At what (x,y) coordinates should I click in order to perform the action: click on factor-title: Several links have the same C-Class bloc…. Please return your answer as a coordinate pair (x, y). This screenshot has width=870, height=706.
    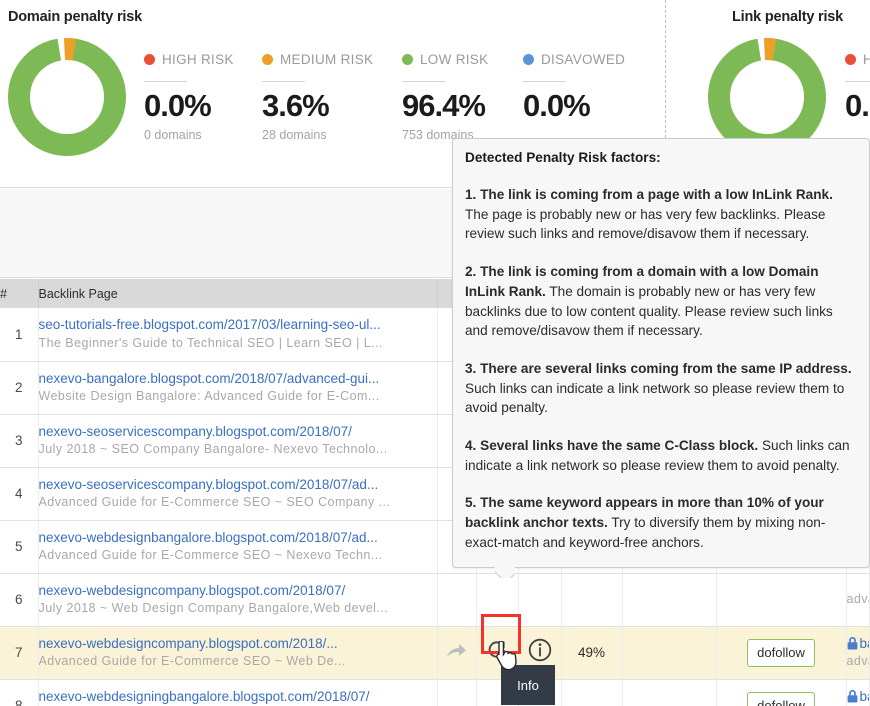
    Looking at the image, I should click on (619, 446).